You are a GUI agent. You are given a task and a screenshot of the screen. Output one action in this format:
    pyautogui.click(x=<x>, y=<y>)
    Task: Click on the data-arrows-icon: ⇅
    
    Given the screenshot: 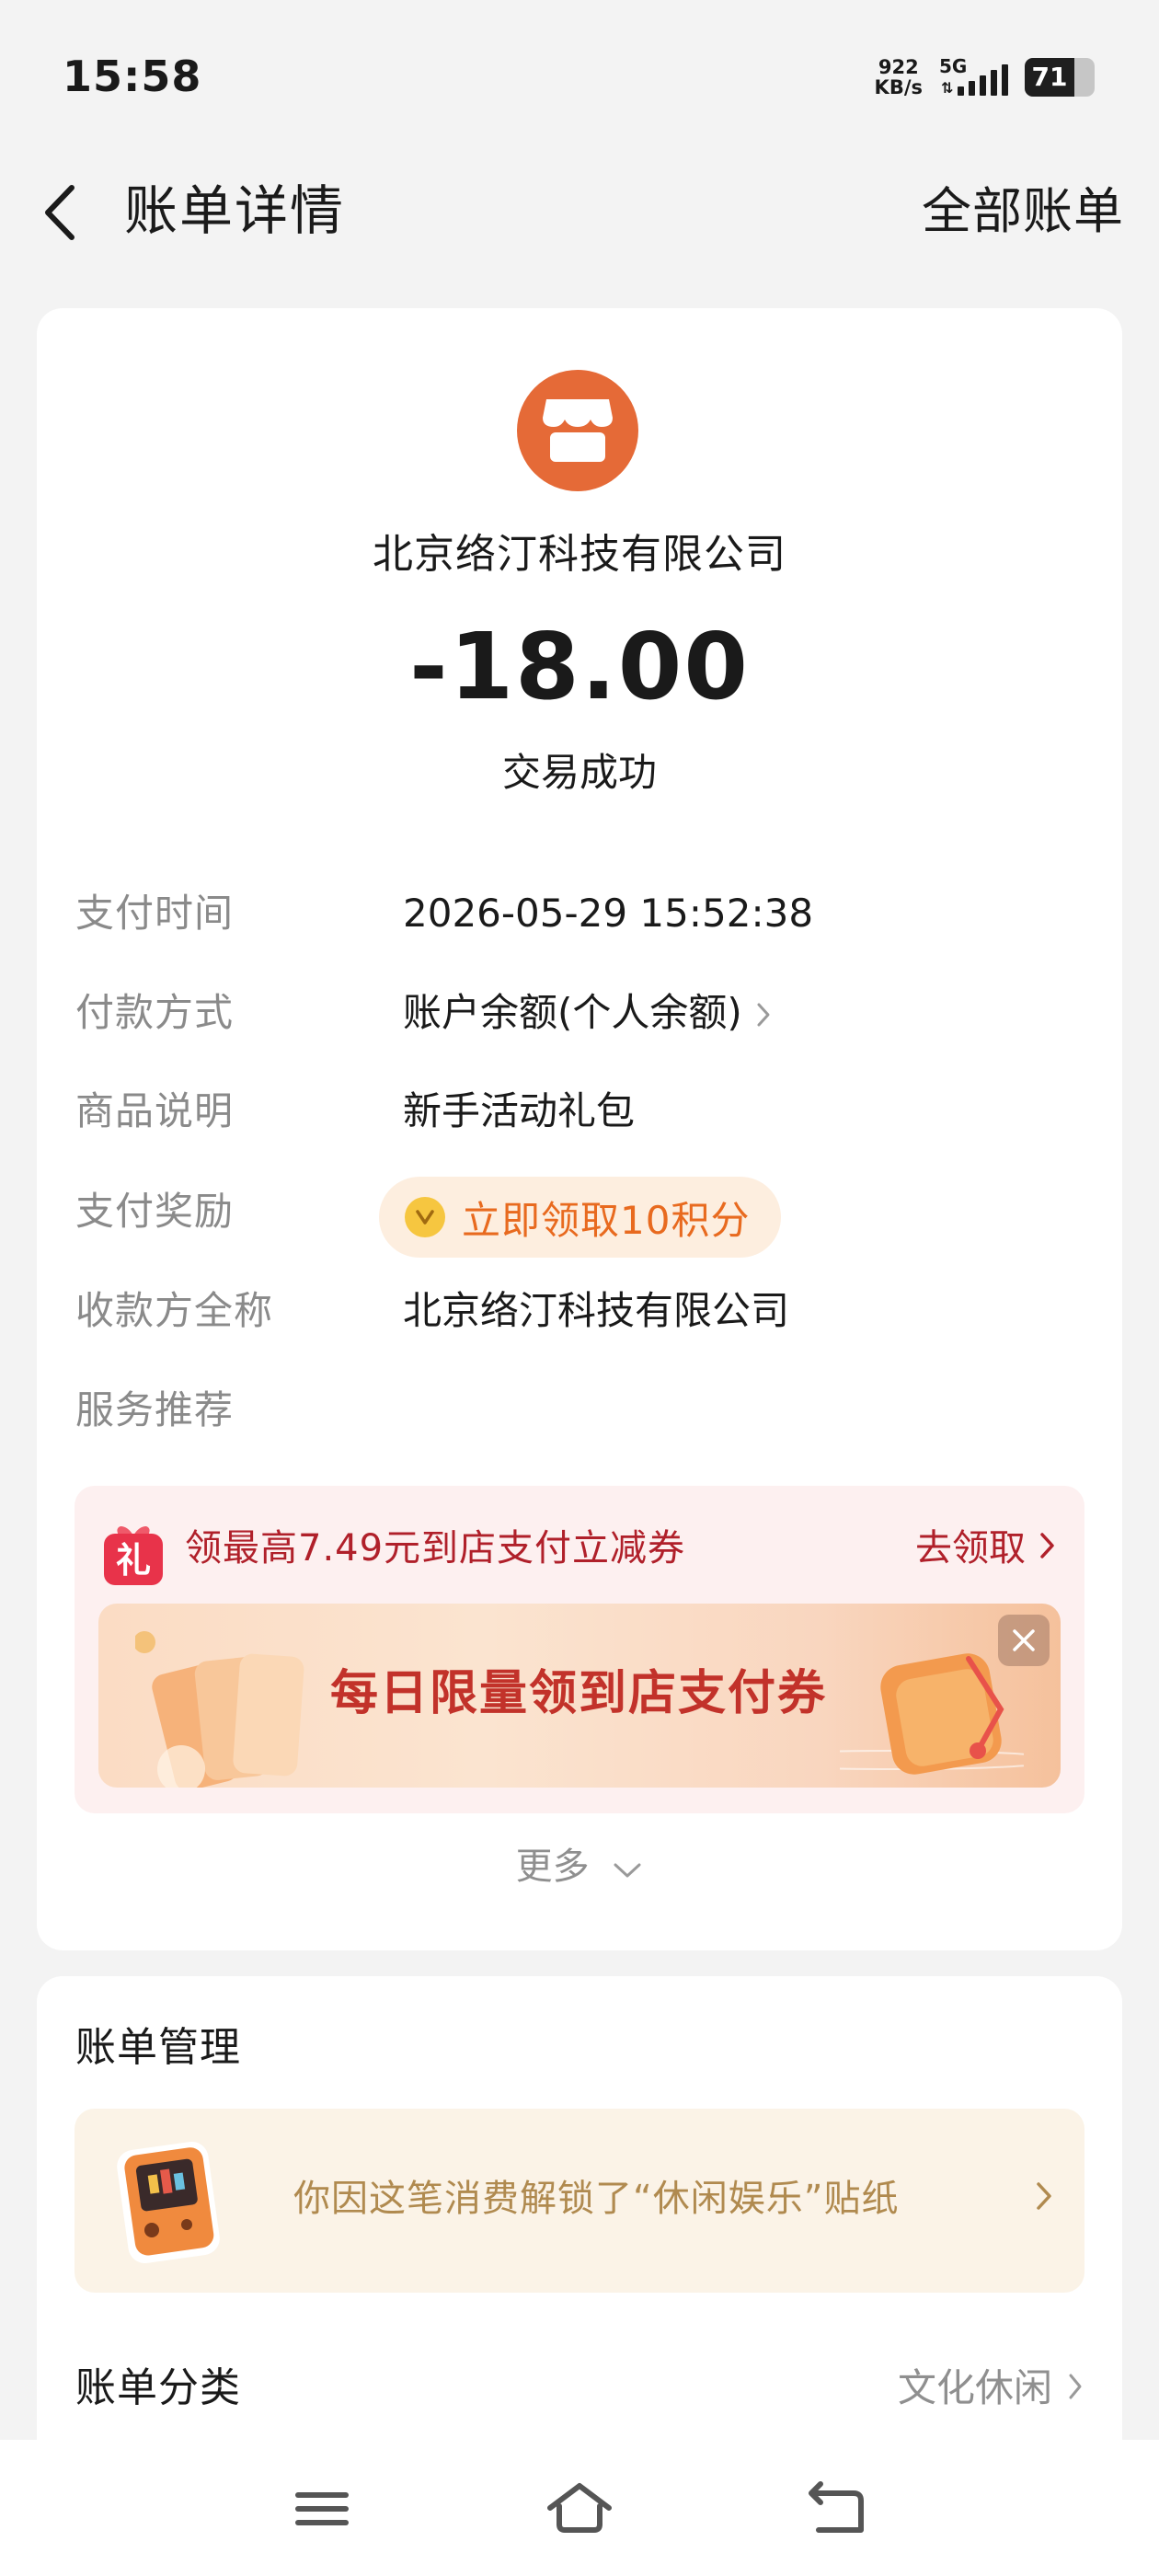 What is the action you would take?
    pyautogui.click(x=947, y=88)
    